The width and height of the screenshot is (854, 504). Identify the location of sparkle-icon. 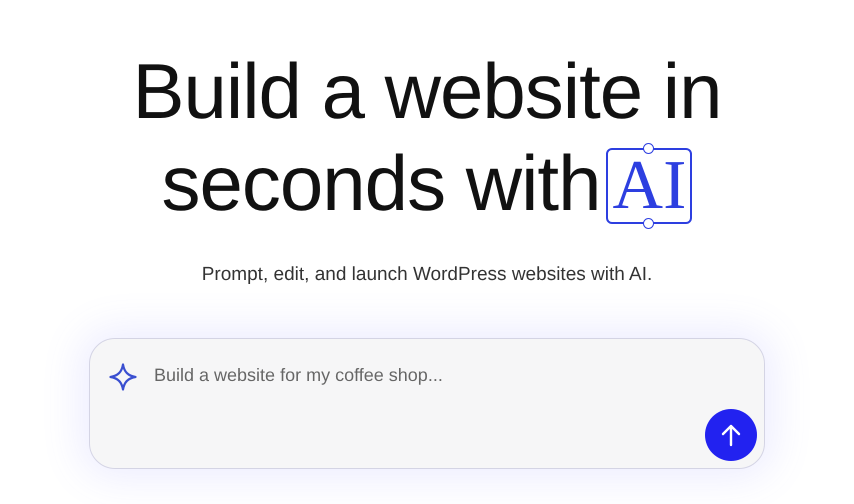
(123, 377).